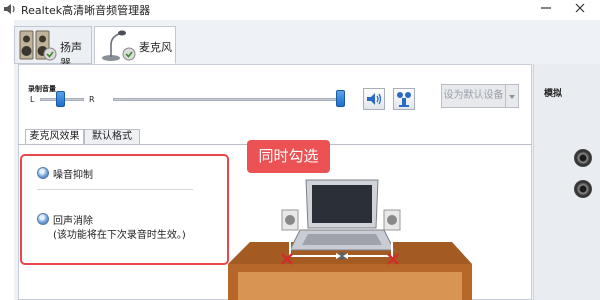 Image resolution: width=600 pixels, height=300 pixels. Describe the element at coordinates (566, 182) in the screenshot. I see `side-panel` at that location.